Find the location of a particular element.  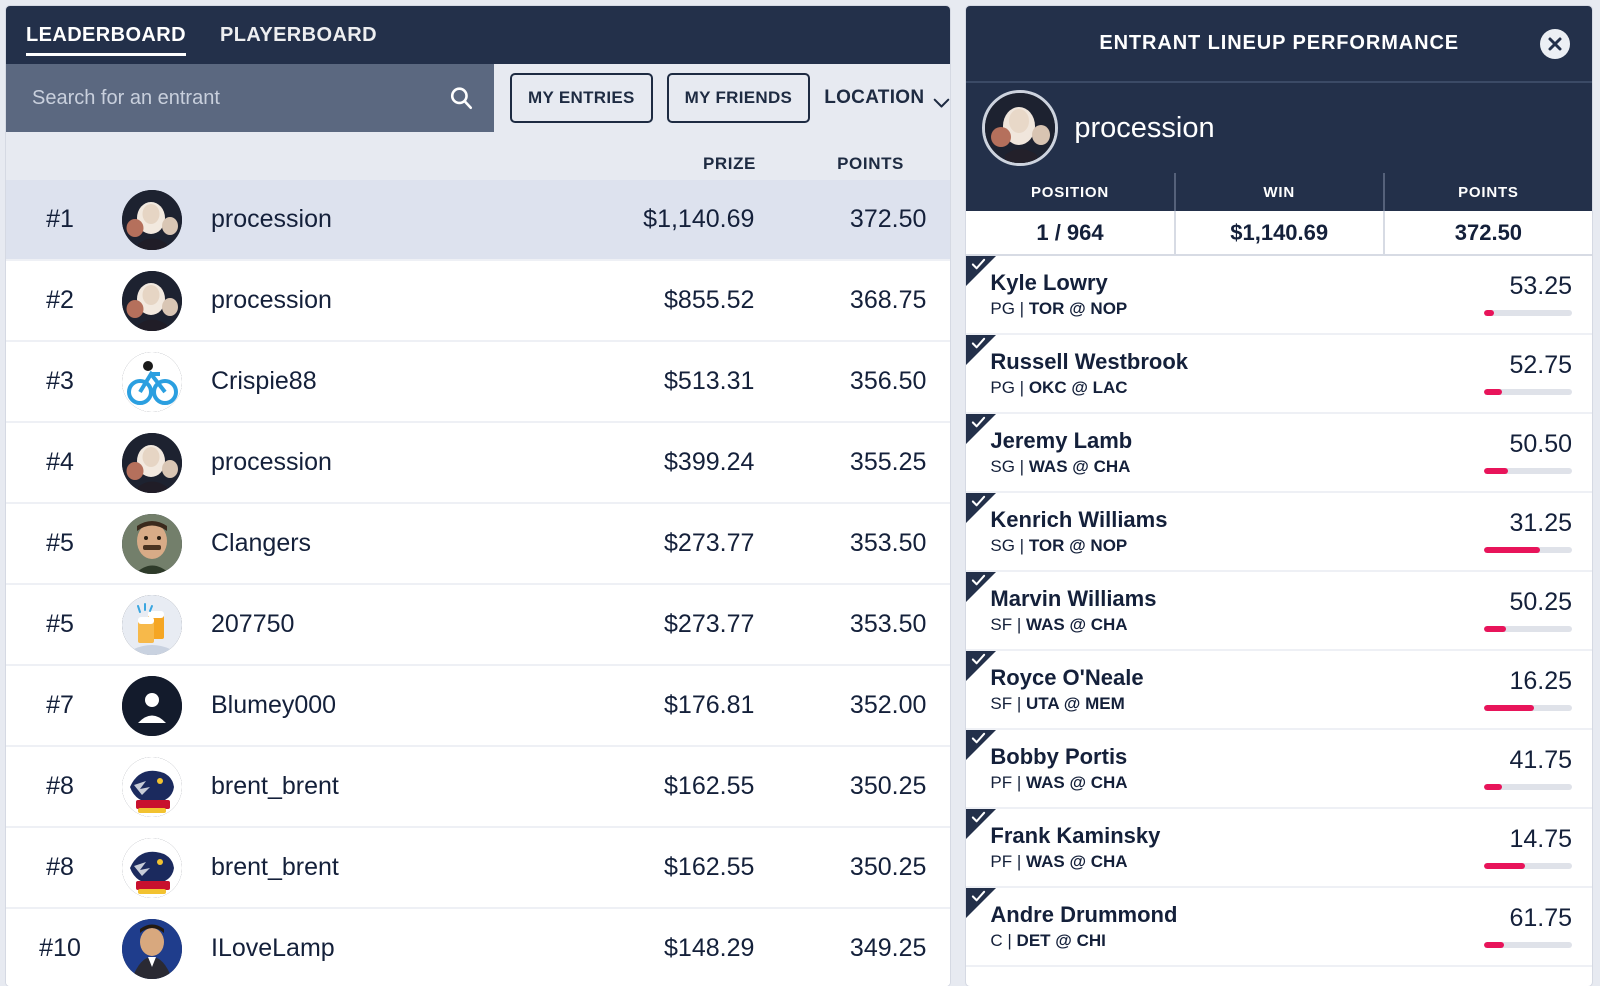

table-row: #4 procession $399.24 355.25 is located at coordinates (478, 463).